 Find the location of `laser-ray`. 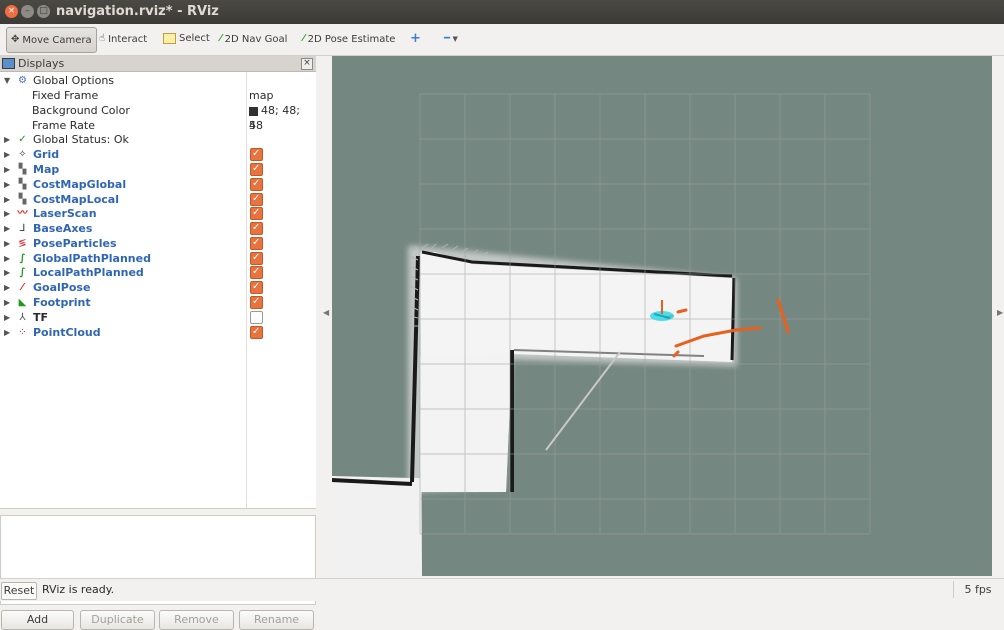

laser-ray is located at coordinates (583, 401).